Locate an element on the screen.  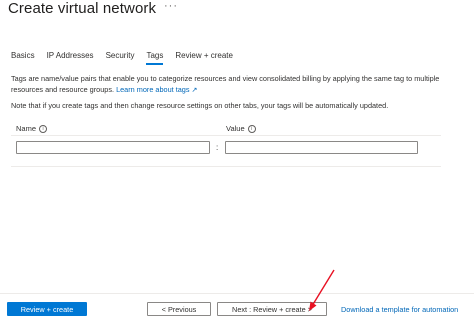
review-create-button: Review + create is located at coordinates (47, 309).